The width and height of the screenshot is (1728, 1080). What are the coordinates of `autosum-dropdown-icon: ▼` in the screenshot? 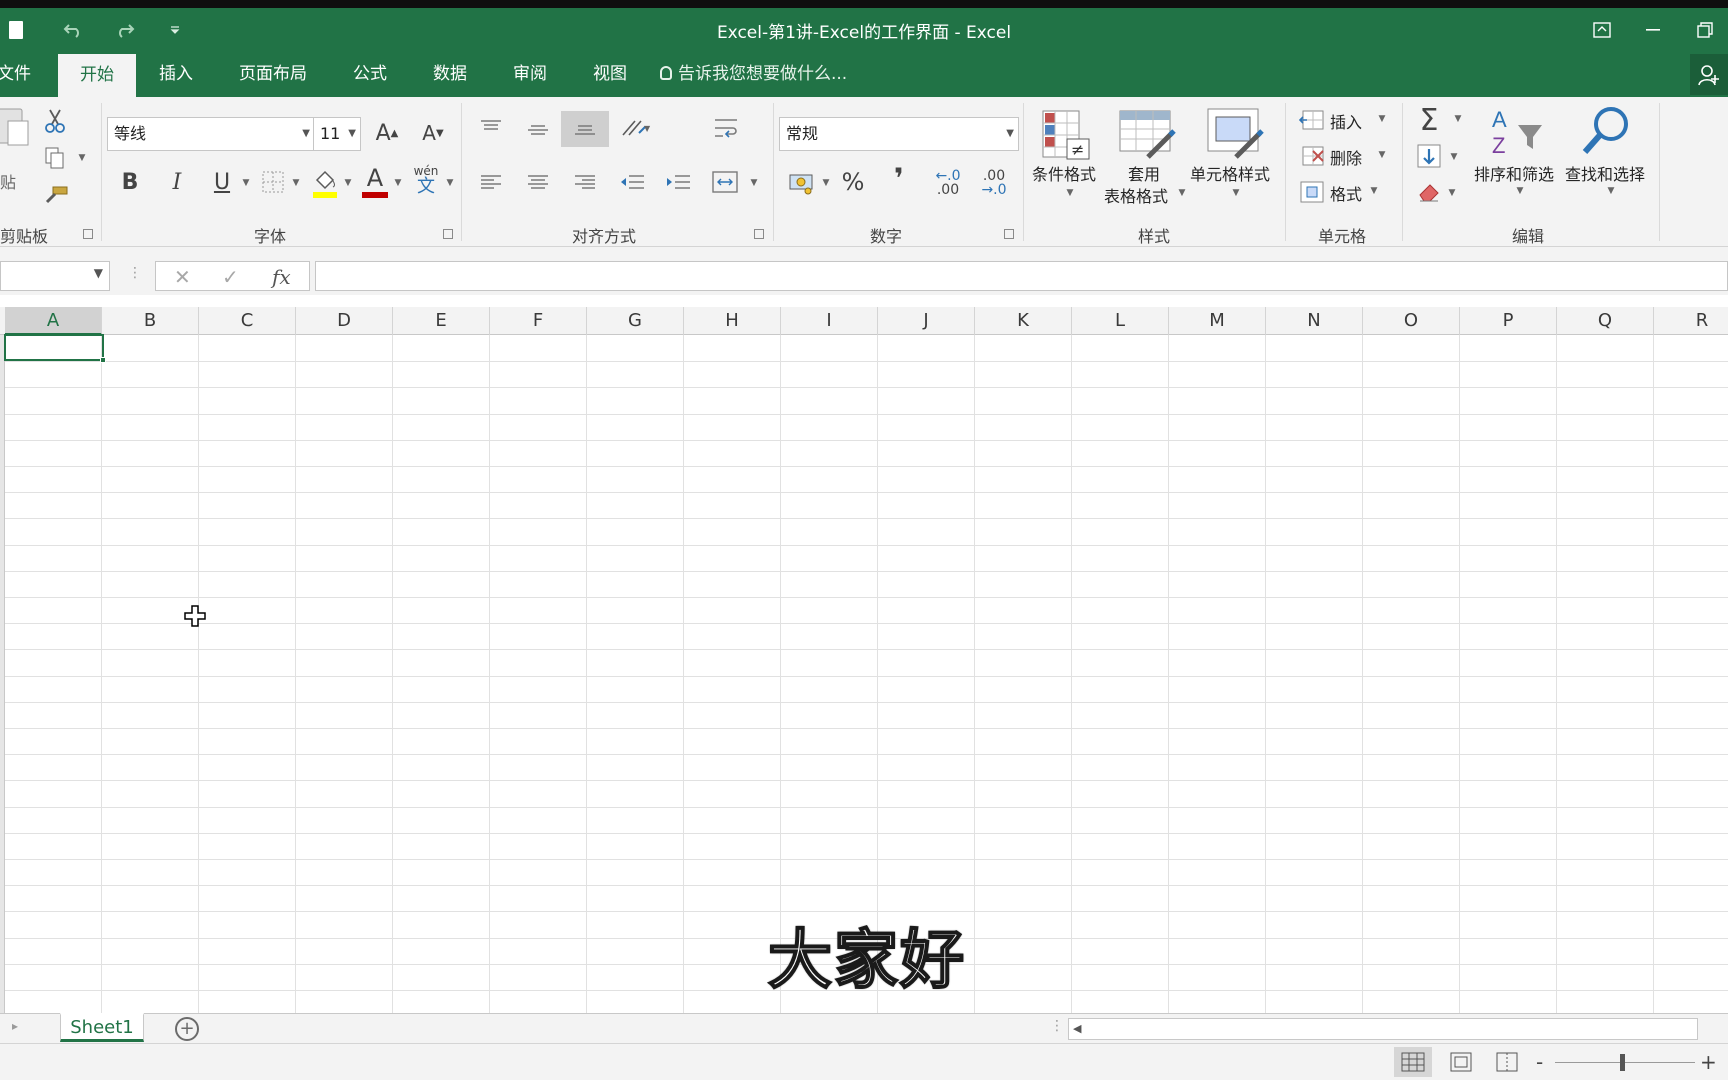 It's located at (1458, 119).